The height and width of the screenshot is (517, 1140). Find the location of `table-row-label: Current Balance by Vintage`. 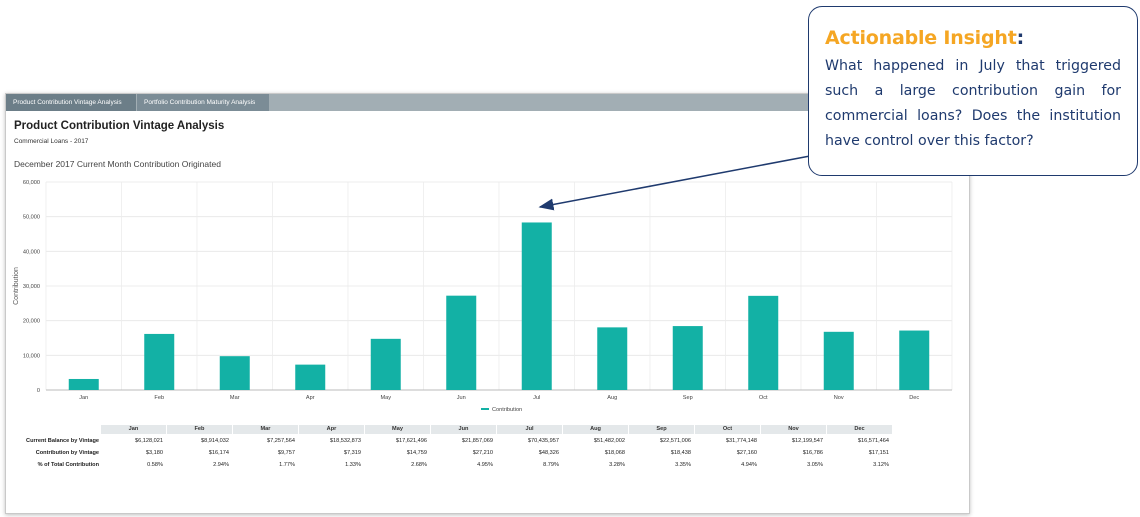

table-row-label: Current Balance by Vintage is located at coordinates (62, 441).